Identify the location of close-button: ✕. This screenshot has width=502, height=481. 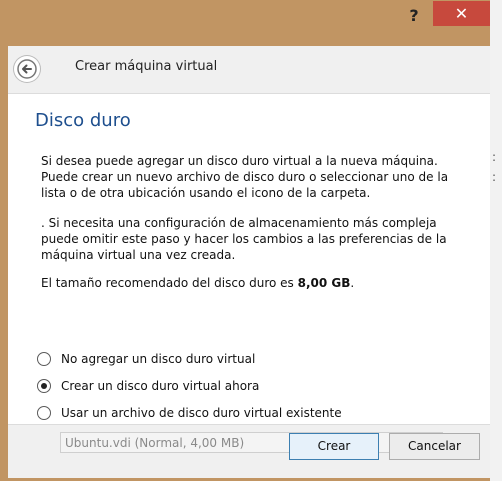
(461, 13).